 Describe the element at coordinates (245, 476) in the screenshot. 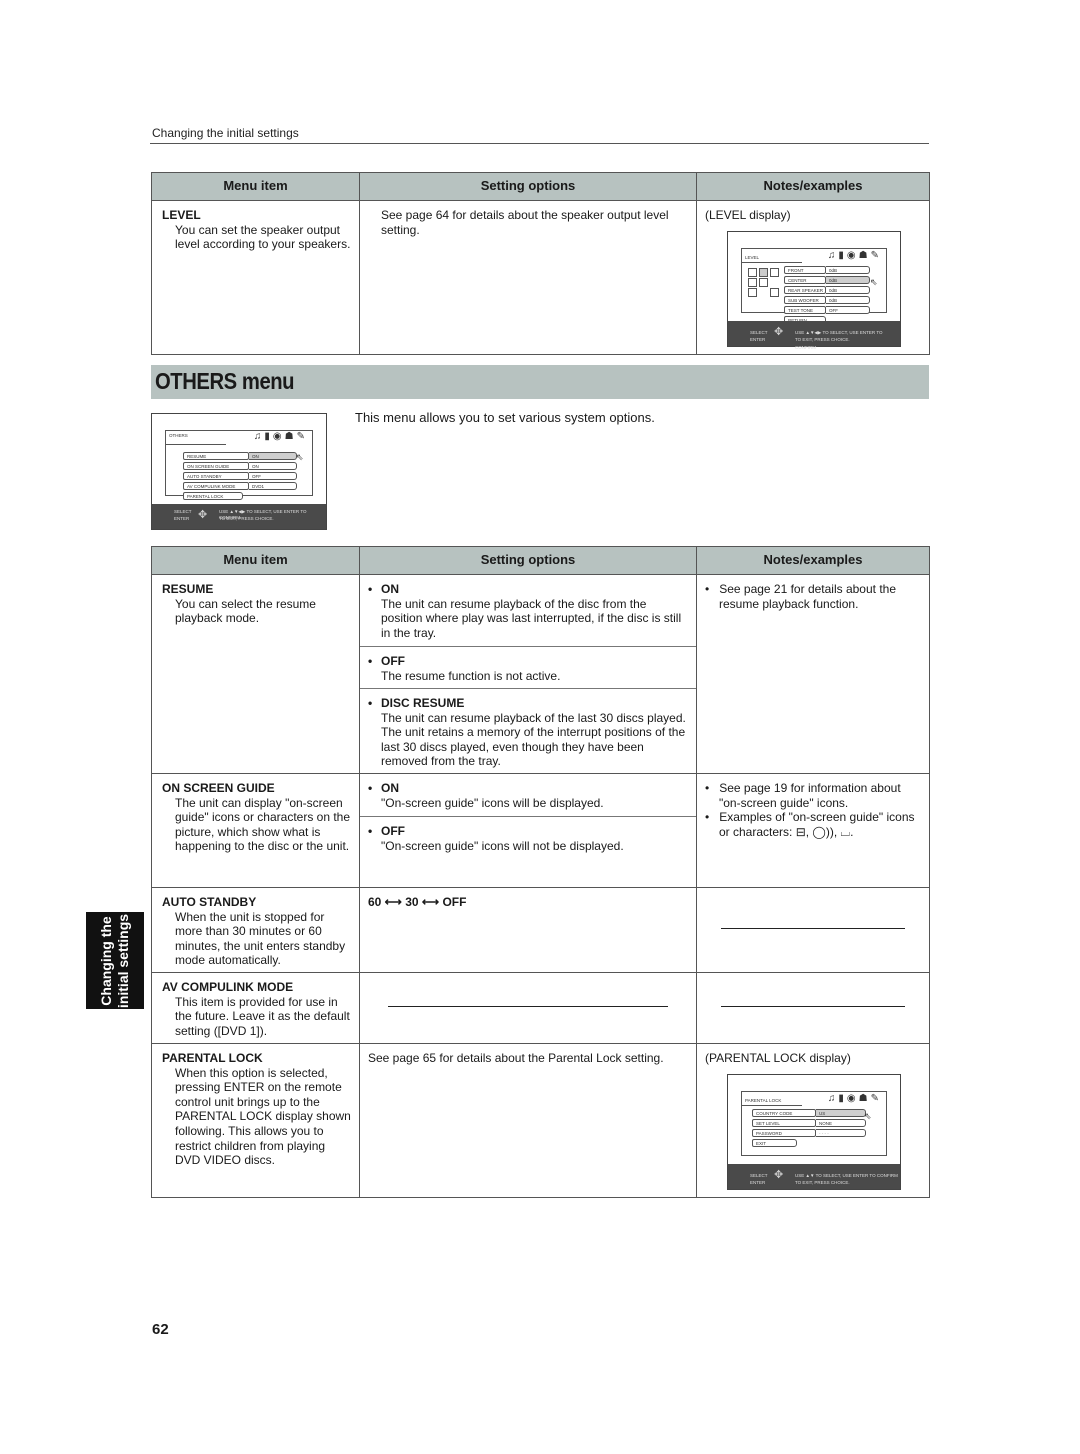

I see `menu-row: AUTO STANDBY OFF` at that location.